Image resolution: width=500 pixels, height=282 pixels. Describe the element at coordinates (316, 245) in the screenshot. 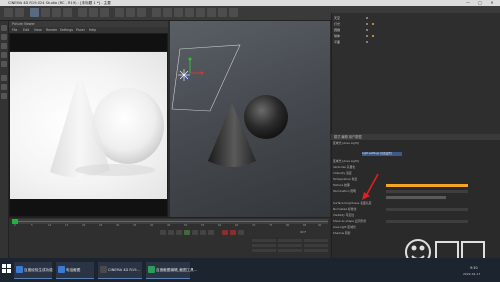

I see `rot-p-field` at that location.